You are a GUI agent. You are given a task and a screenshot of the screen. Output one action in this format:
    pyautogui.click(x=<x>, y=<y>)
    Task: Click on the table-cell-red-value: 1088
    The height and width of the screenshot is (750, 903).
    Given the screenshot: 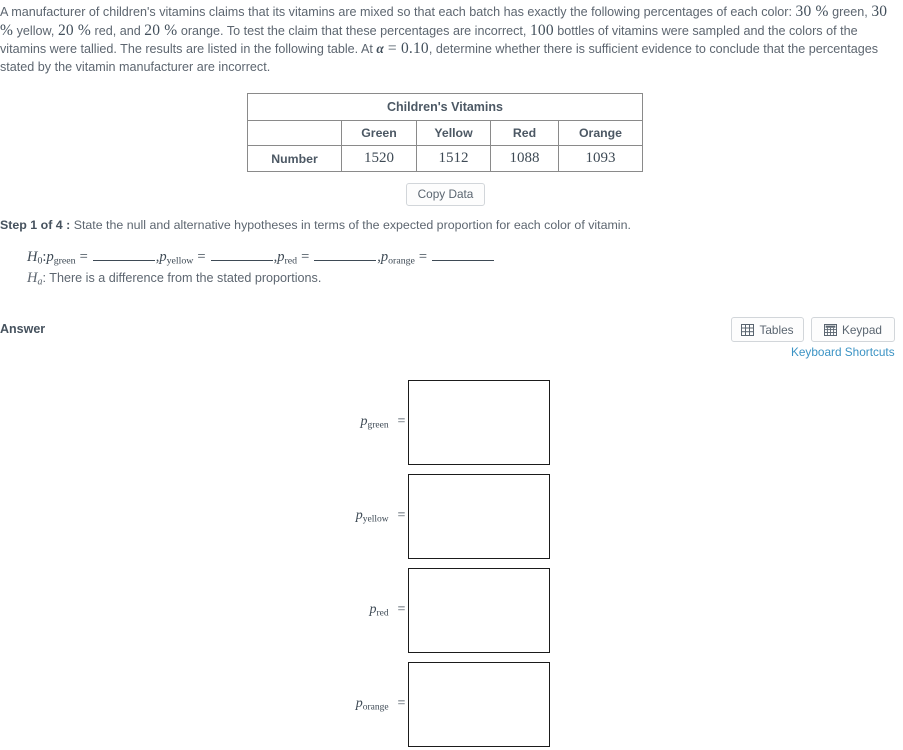 What is the action you would take?
    pyautogui.click(x=524, y=158)
    